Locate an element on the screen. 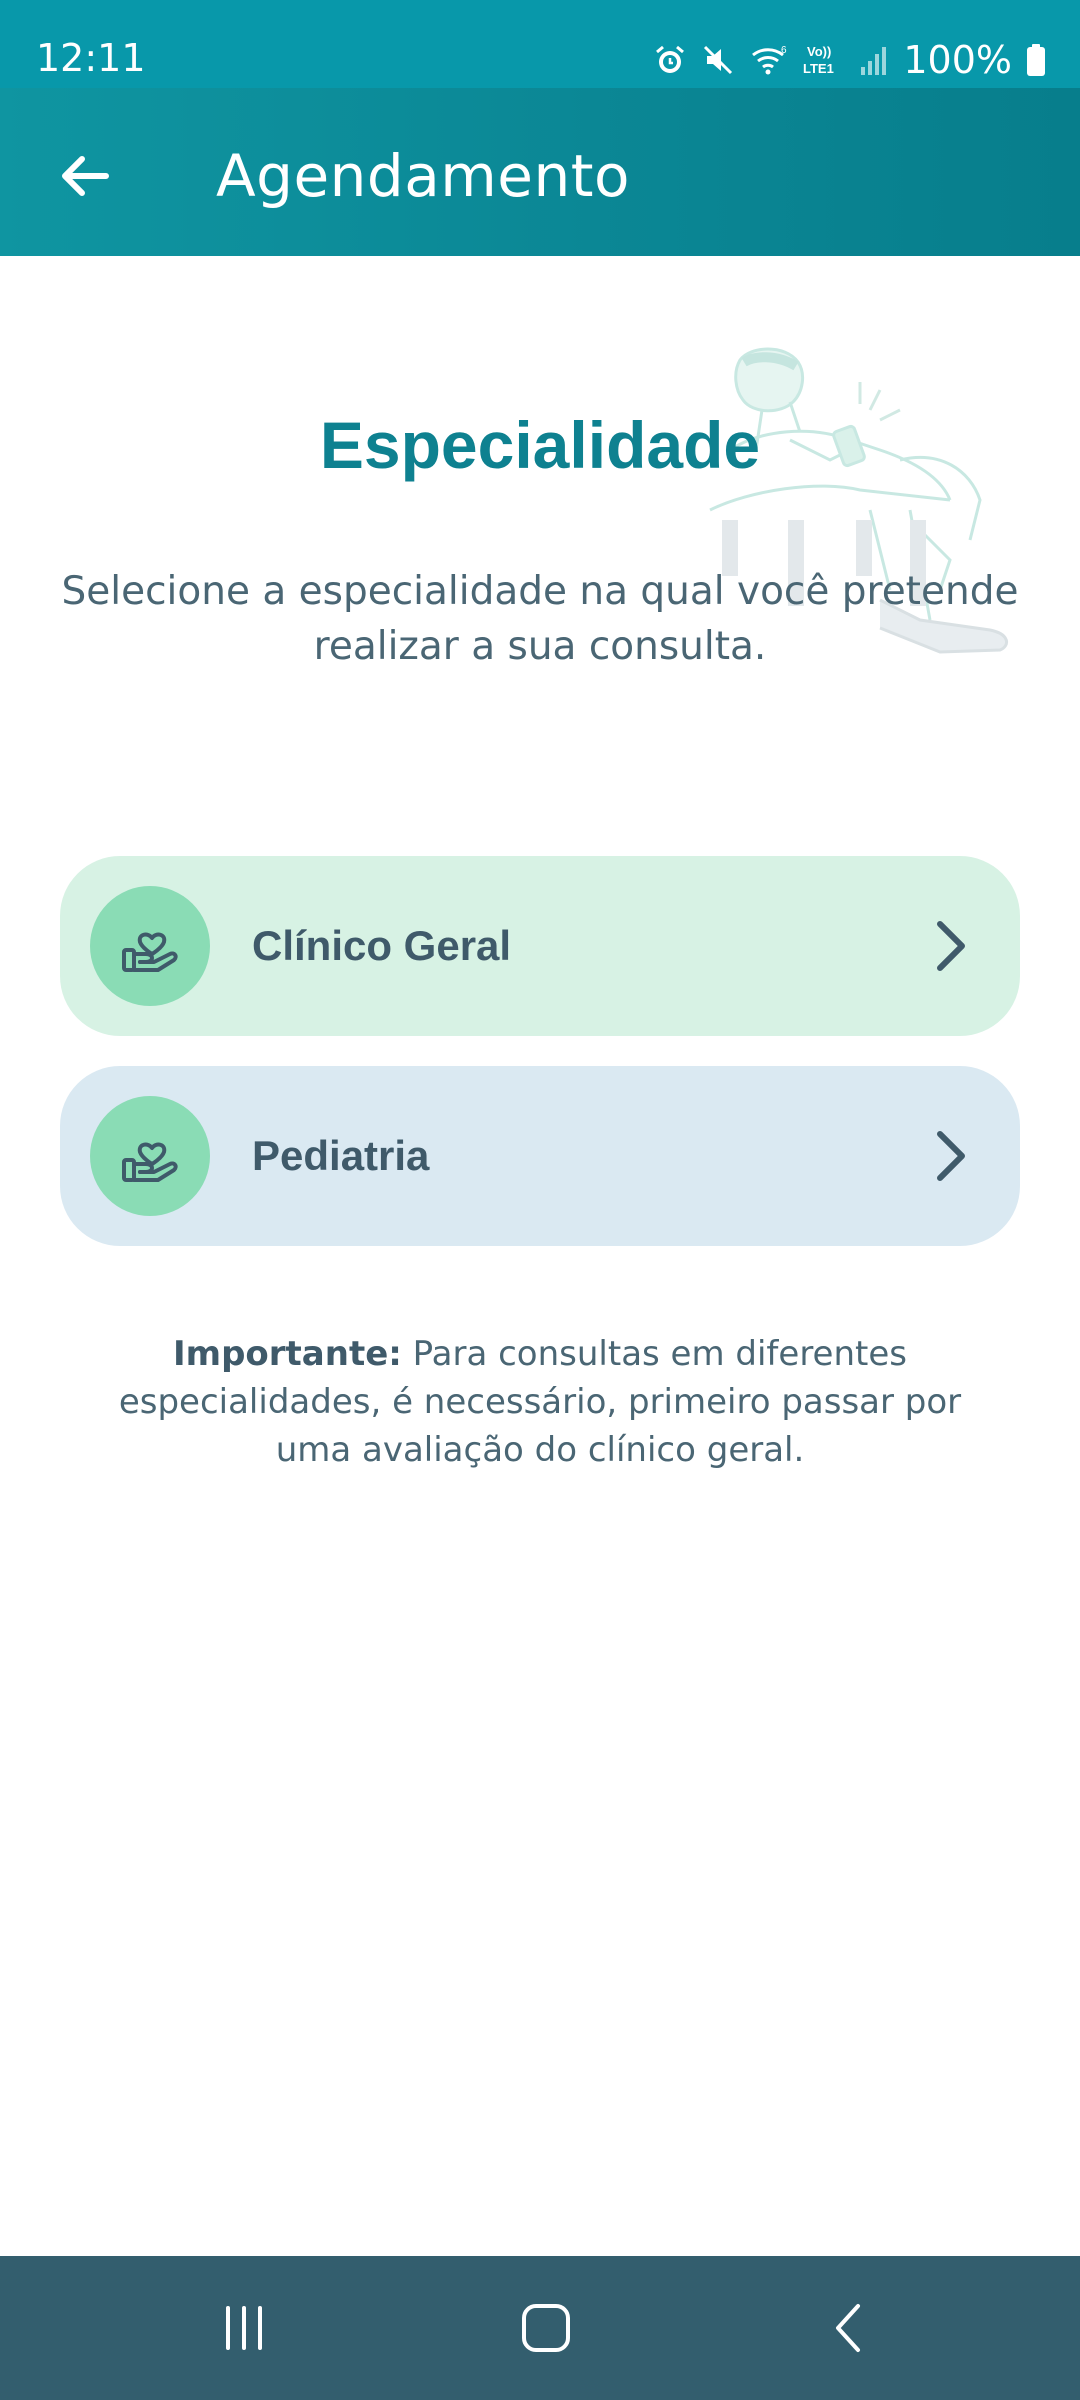 The width and height of the screenshot is (1080, 2400). app-bar-title: Agendamento is located at coordinates (423, 176).